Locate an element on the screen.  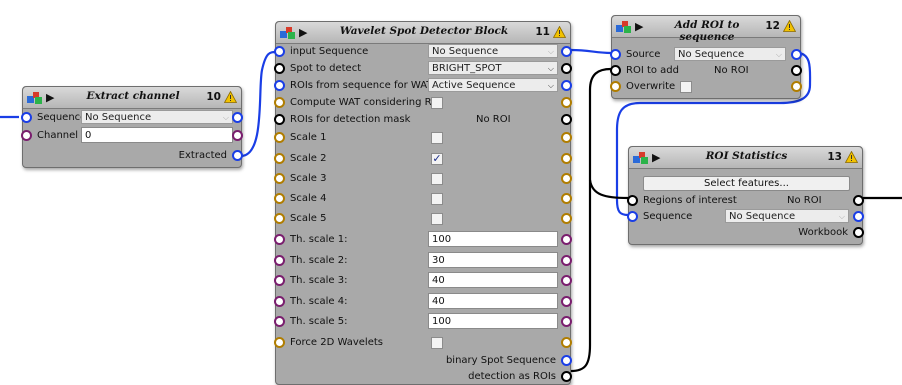
scale-5-checkbox is located at coordinates (437, 219).